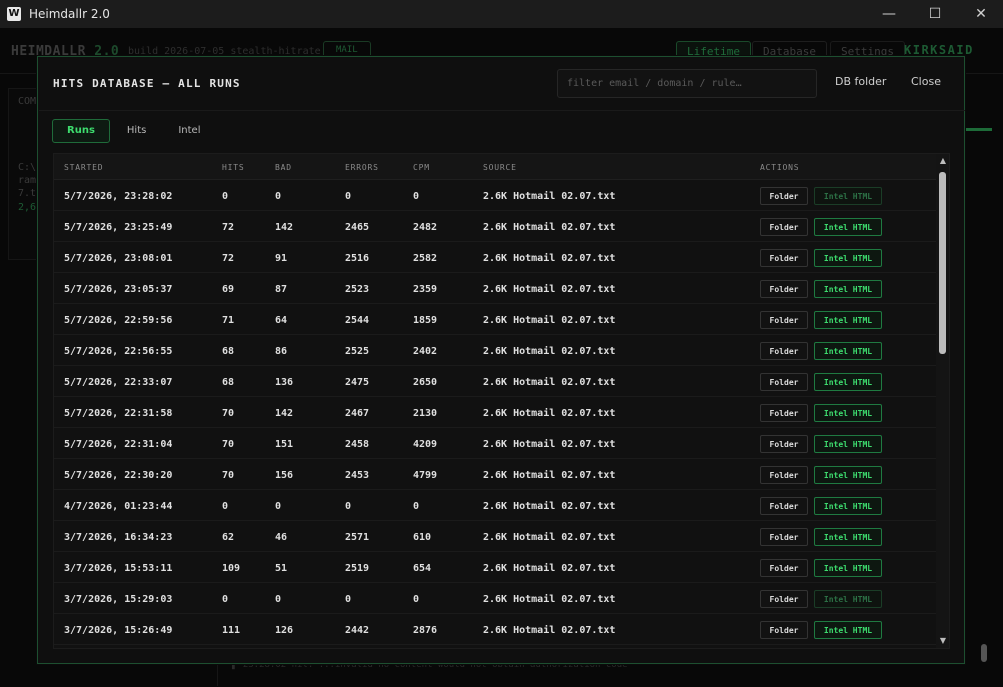 This screenshot has width=1003, height=687. Describe the element at coordinates (942, 401) in the screenshot. I see `table-scrollbar: ▲ ▼` at that location.